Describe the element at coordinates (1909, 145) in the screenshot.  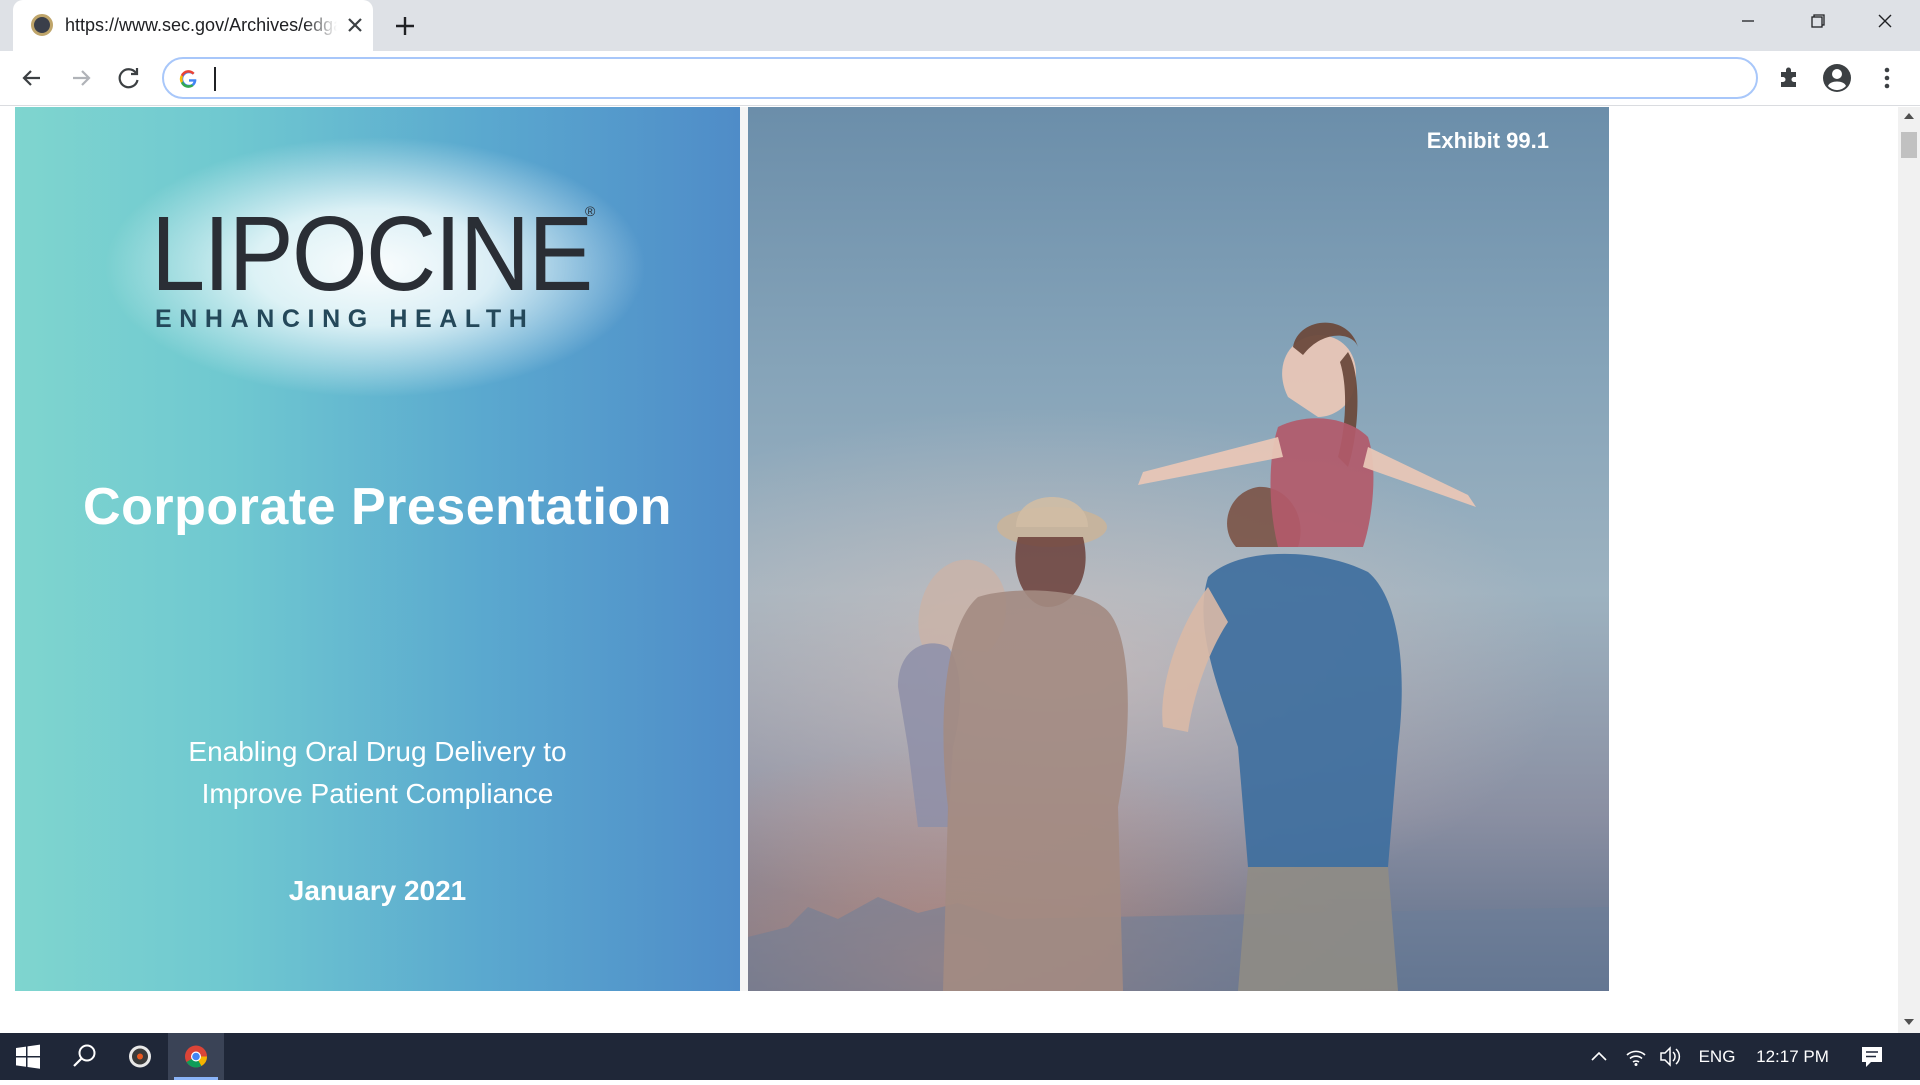
I see `scroll-thumb` at that location.